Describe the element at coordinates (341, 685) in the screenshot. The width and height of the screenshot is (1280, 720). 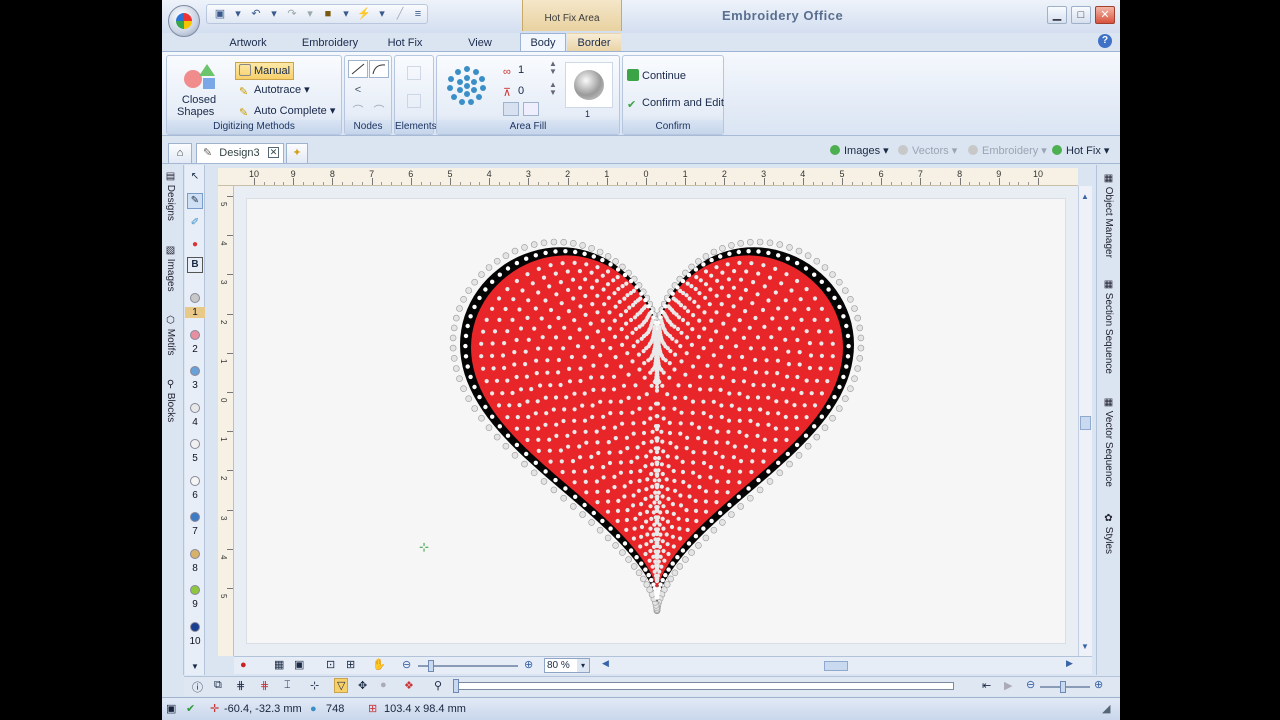
I see `filter-icon: ▽` at that location.